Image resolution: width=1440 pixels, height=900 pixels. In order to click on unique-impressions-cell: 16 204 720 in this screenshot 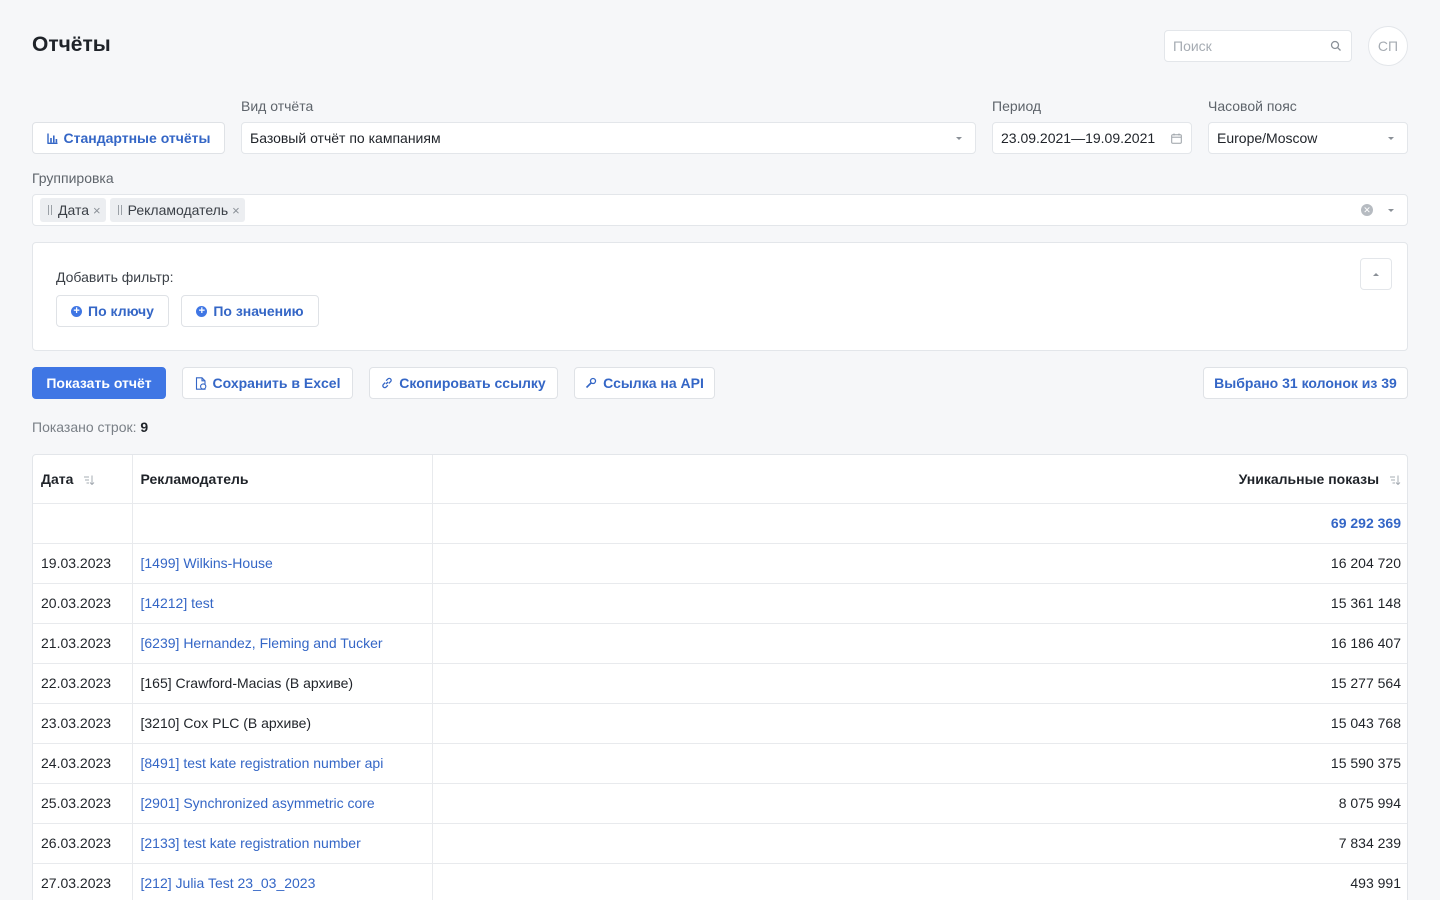, I will do `click(919, 563)`.